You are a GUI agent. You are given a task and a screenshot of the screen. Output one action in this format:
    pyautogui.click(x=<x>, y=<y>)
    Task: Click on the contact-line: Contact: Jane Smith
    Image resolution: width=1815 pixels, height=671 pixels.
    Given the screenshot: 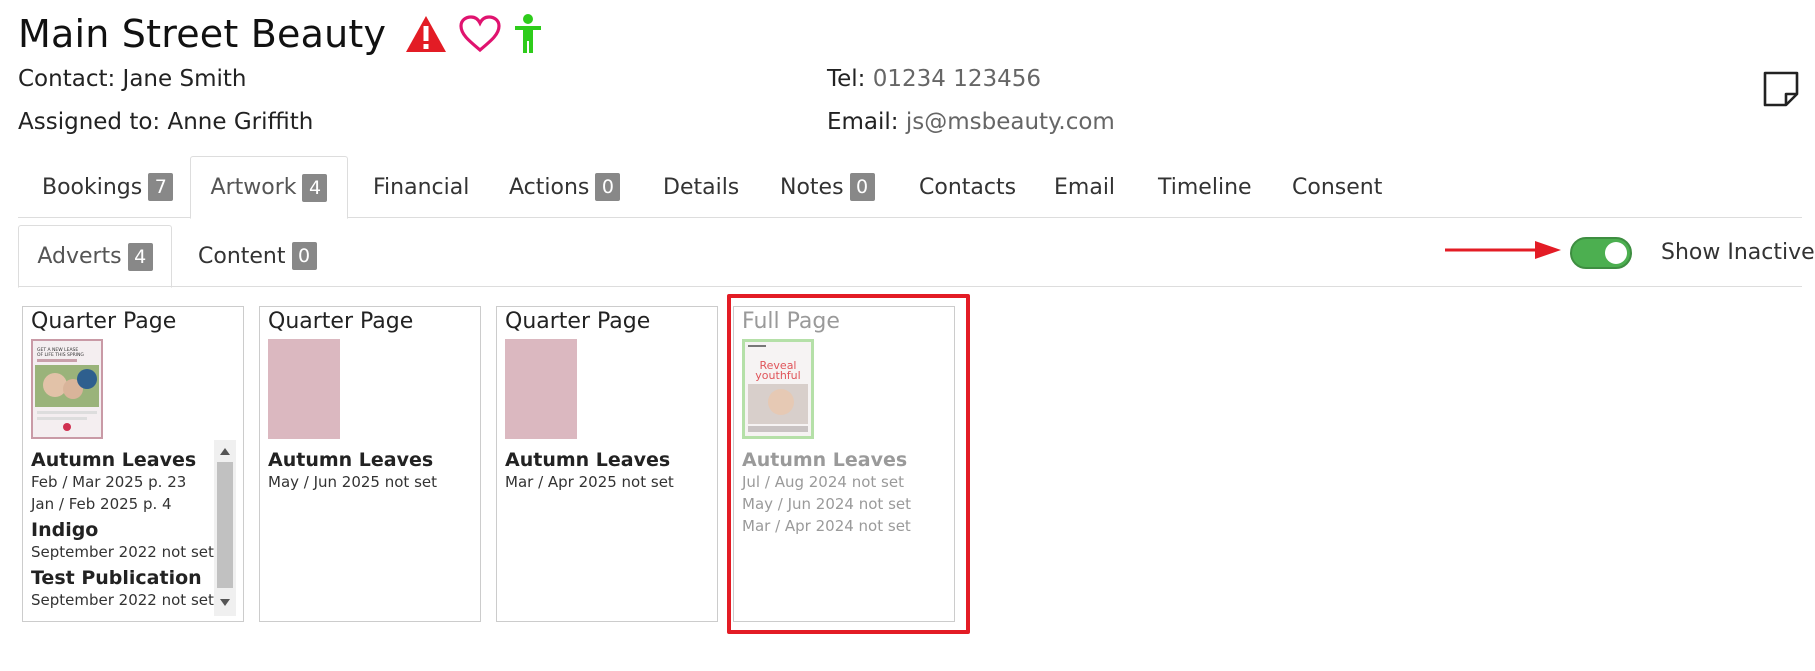 What is the action you would take?
    pyautogui.click(x=132, y=79)
    